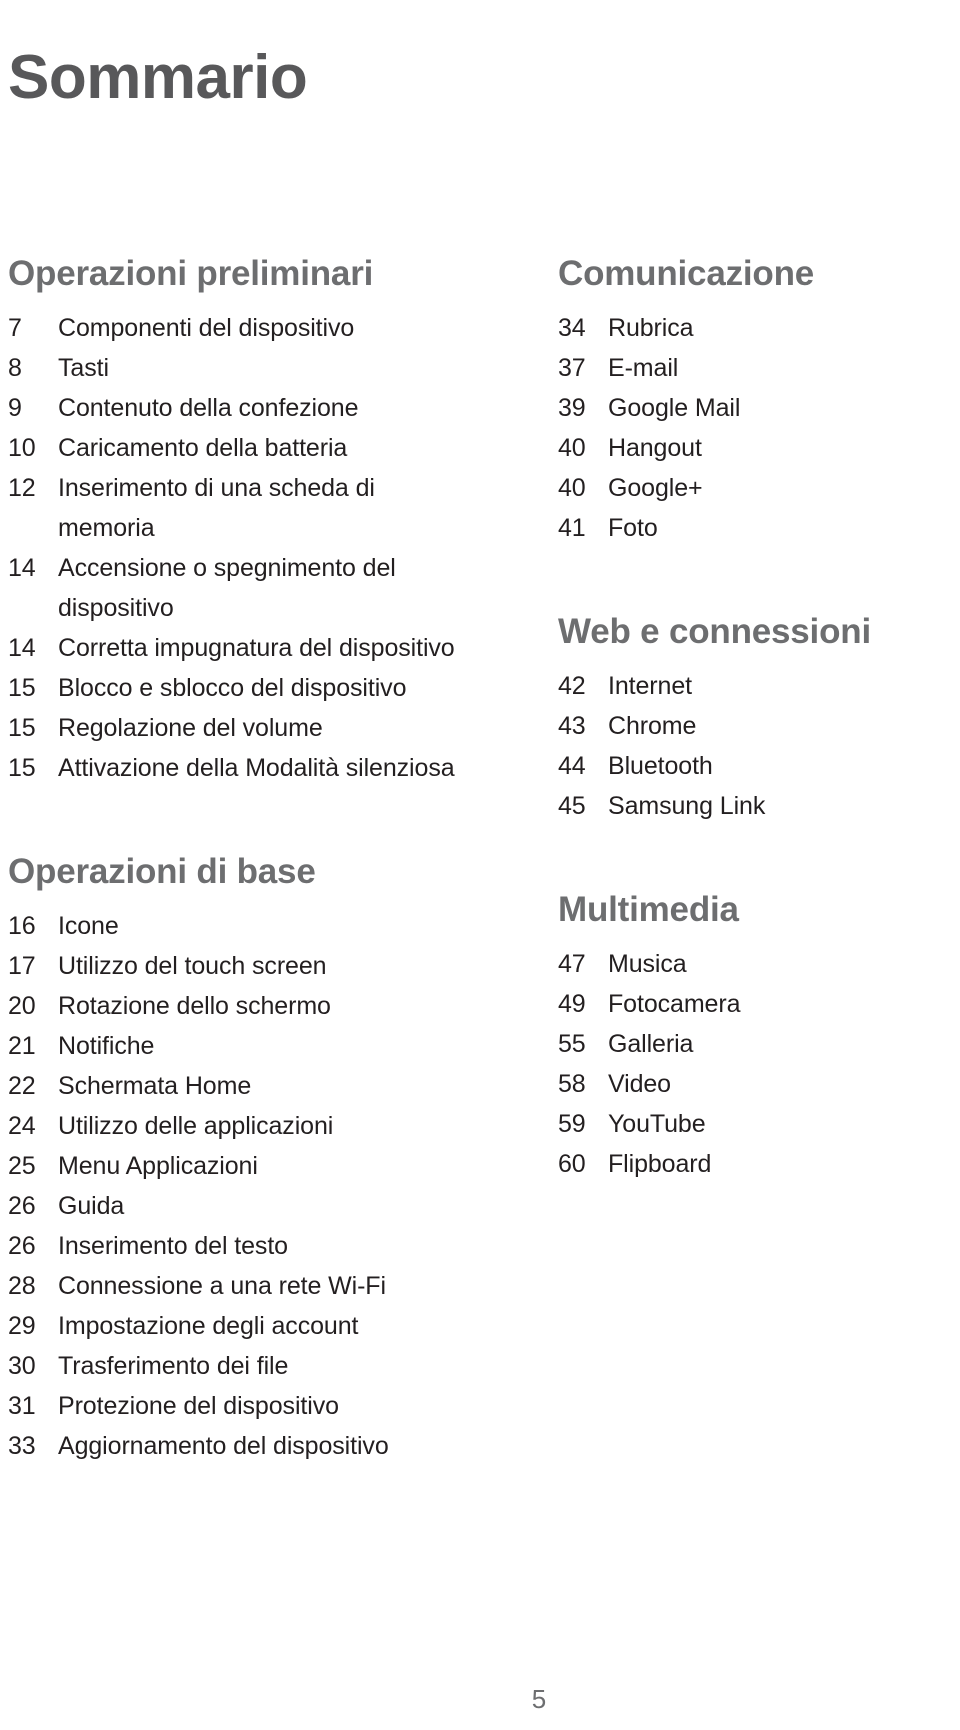  Describe the element at coordinates (758, 528) in the screenshot. I see `toc-entry: 41 Foto` at that location.